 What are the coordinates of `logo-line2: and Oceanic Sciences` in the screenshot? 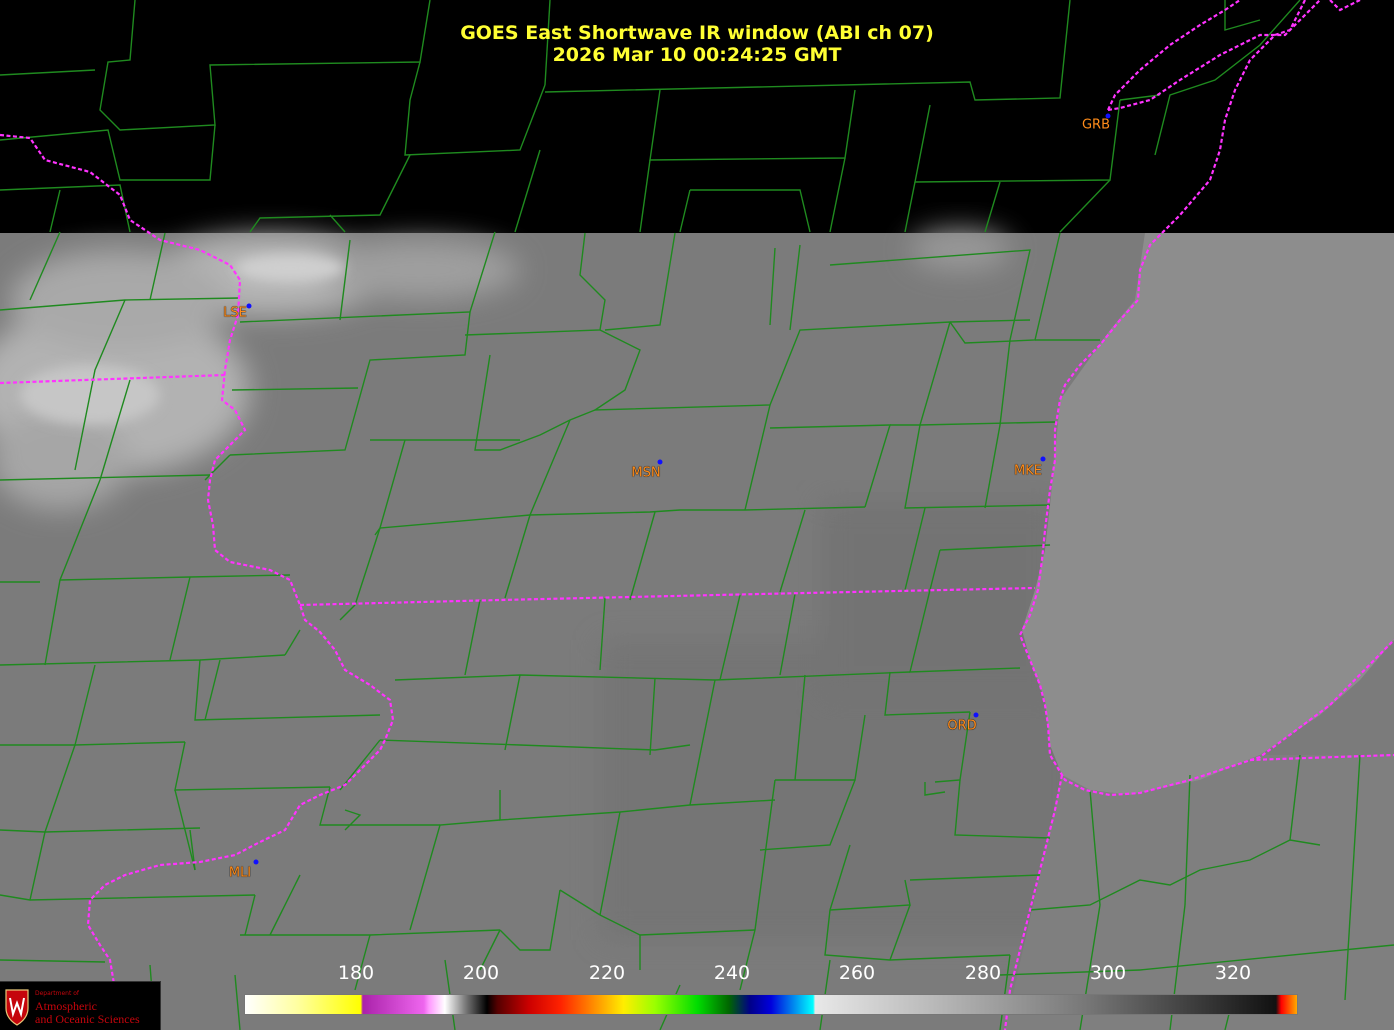 It's located at (87, 1019).